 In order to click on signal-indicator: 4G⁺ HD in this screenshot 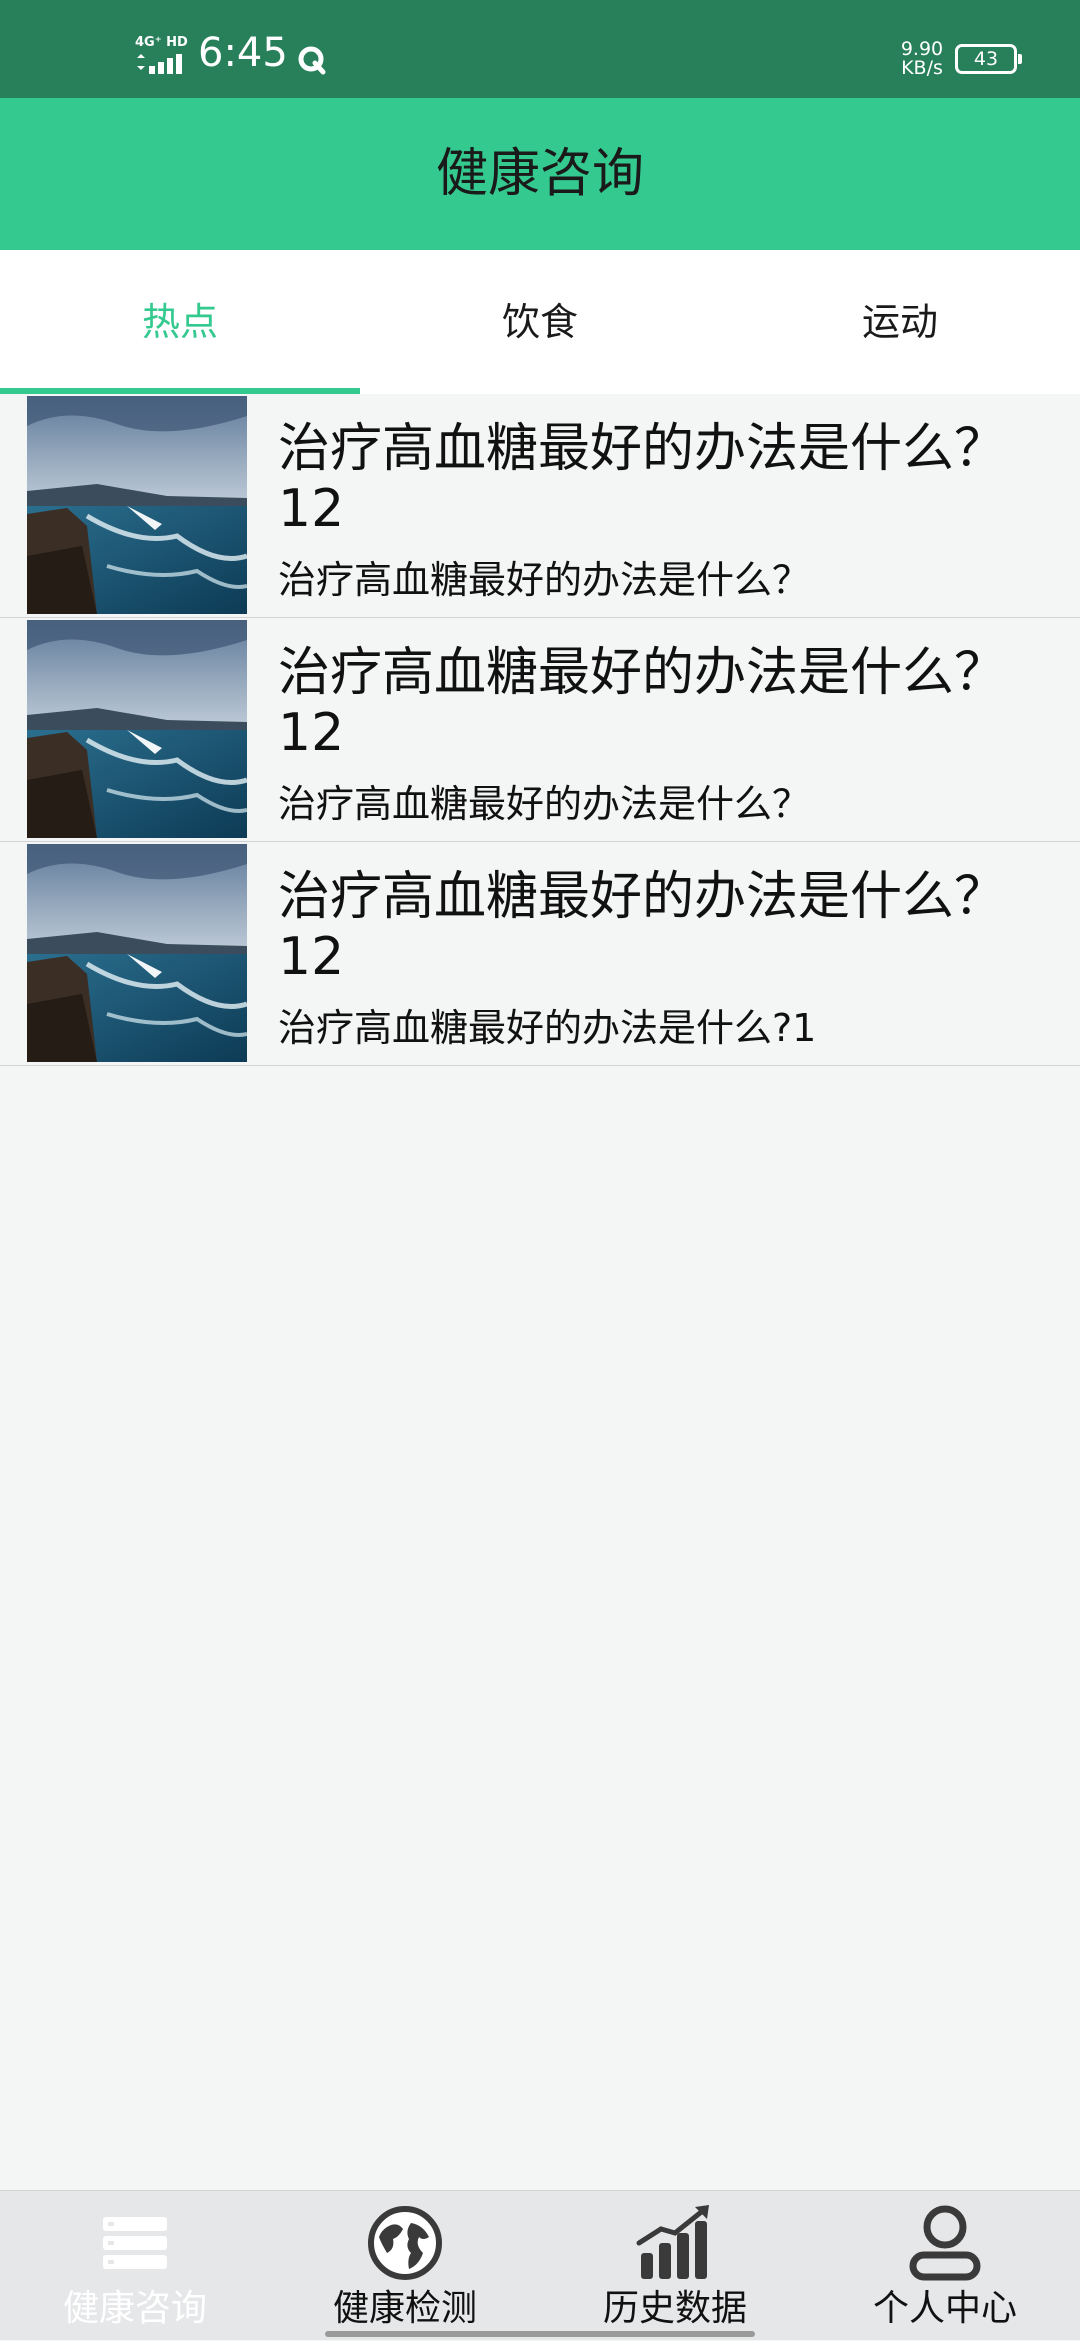, I will do `click(163, 56)`.